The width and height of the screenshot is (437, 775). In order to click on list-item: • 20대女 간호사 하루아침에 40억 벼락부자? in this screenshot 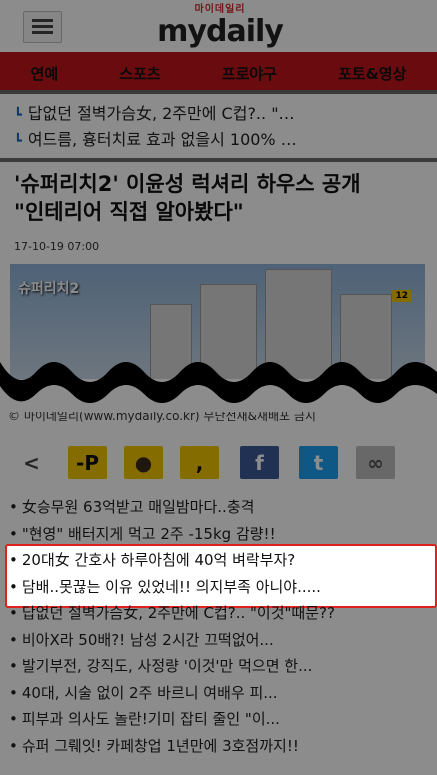, I will do `click(221, 560)`.